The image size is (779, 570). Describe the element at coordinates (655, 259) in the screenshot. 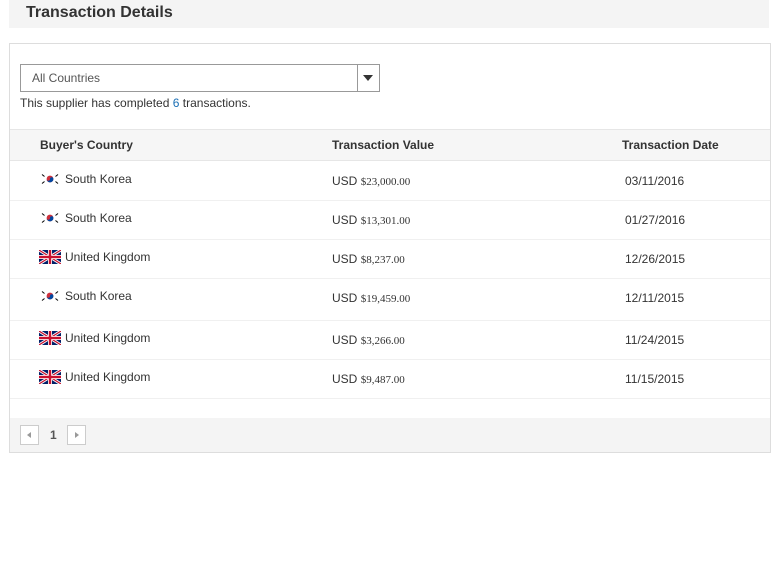

I see `transaction-date-cell: 12/26/2015` at that location.